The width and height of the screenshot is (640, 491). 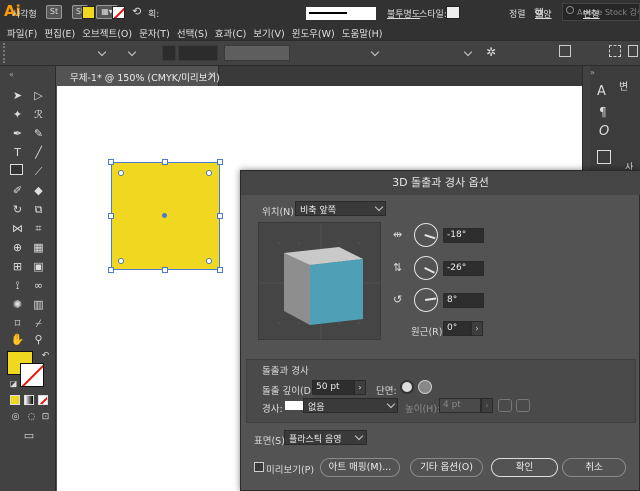 What do you see at coordinates (591, 13) in the screenshot?
I see `transform-link: 변형` at bounding box center [591, 13].